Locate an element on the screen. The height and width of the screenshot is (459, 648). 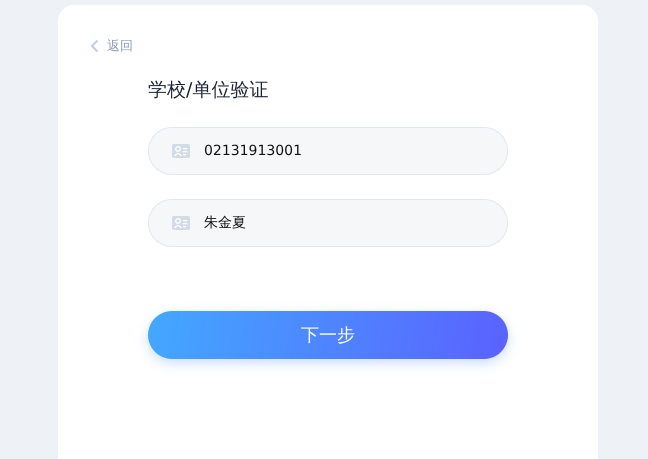
input-field: 朱金夏 is located at coordinates (328, 223).